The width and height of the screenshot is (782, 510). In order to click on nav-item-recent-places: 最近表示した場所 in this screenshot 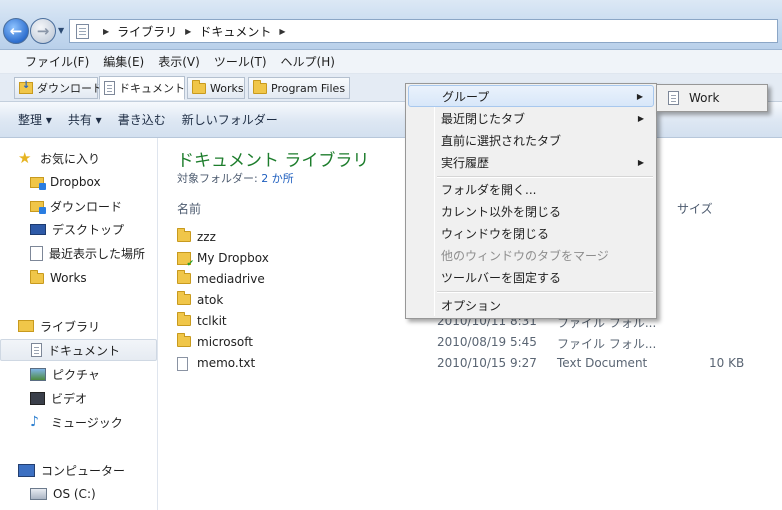, I will do `click(78, 253)`.